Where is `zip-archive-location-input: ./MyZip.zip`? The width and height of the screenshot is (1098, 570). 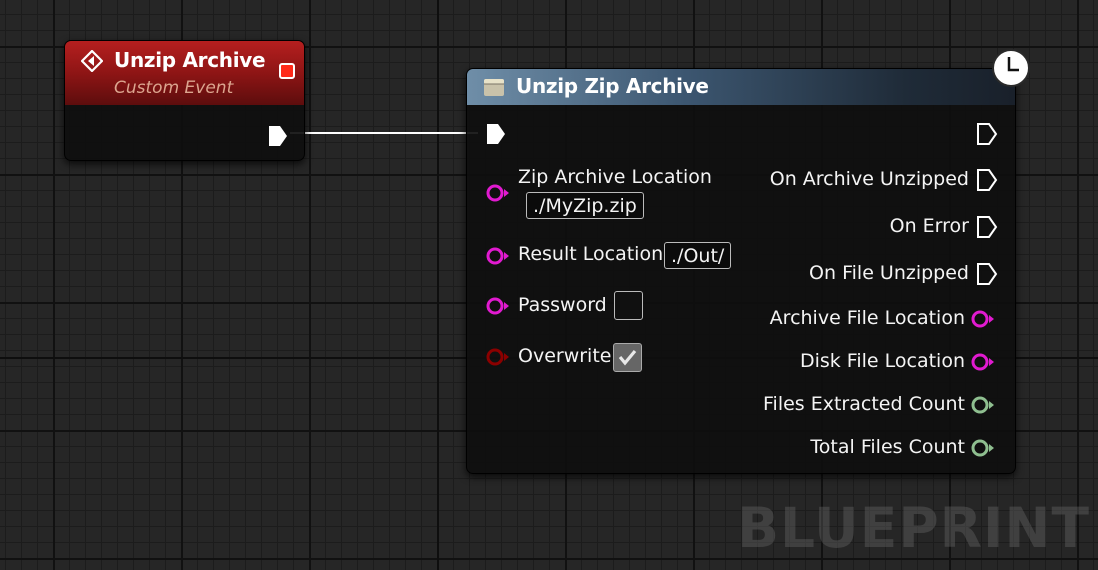
zip-archive-location-input: ./MyZip.zip is located at coordinates (585, 205).